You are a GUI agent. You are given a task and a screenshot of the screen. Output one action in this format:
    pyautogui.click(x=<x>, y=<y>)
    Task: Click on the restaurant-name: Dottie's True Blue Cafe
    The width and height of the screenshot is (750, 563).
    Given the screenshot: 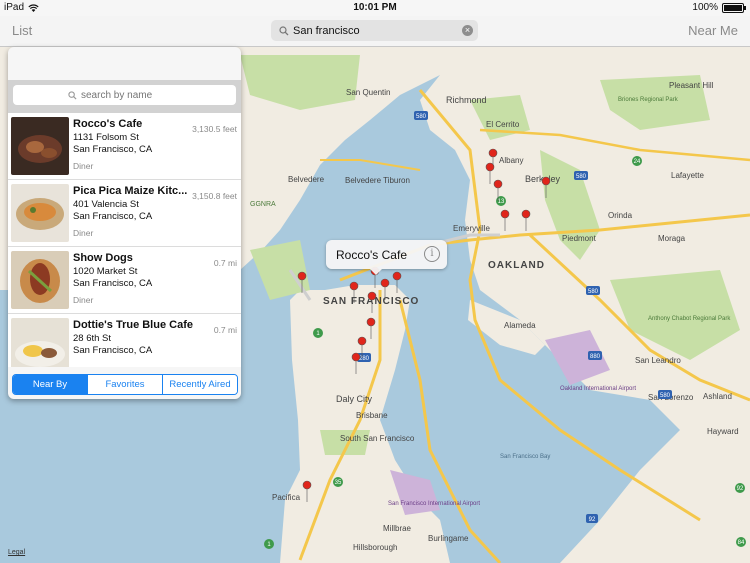 What is the action you would take?
    pyautogui.click(x=133, y=325)
    